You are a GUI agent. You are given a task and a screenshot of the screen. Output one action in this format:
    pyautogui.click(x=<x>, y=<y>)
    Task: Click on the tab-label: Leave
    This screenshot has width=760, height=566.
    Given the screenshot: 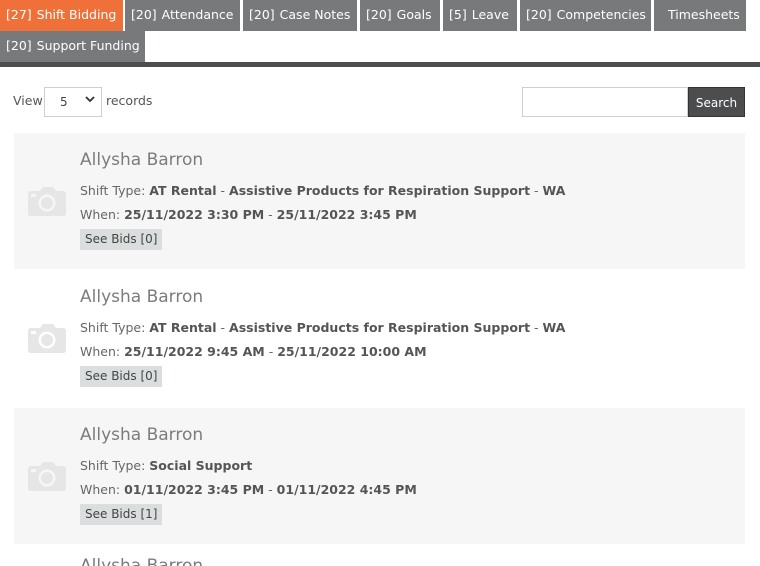 What is the action you would take?
    pyautogui.click(x=490, y=14)
    